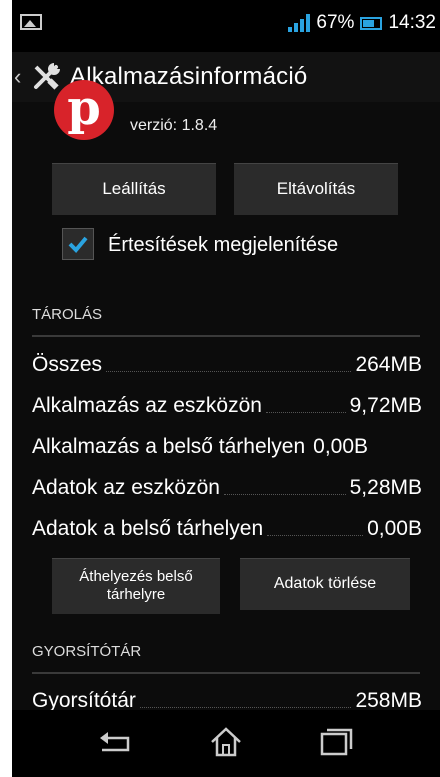 Image resolution: width=440 pixels, height=777 pixels. What do you see at coordinates (227, 364) in the screenshot?
I see `storage-row-total: Összes 264MB` at bounding box center [227, 364].